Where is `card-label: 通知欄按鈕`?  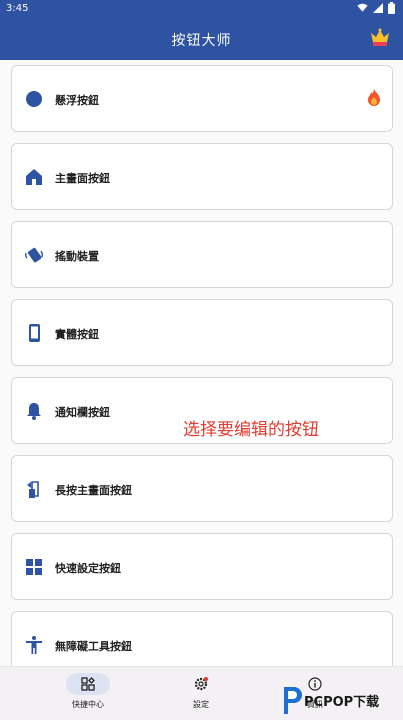
card-label: 通知欄按鈕 is located at coordinates (82, 412).